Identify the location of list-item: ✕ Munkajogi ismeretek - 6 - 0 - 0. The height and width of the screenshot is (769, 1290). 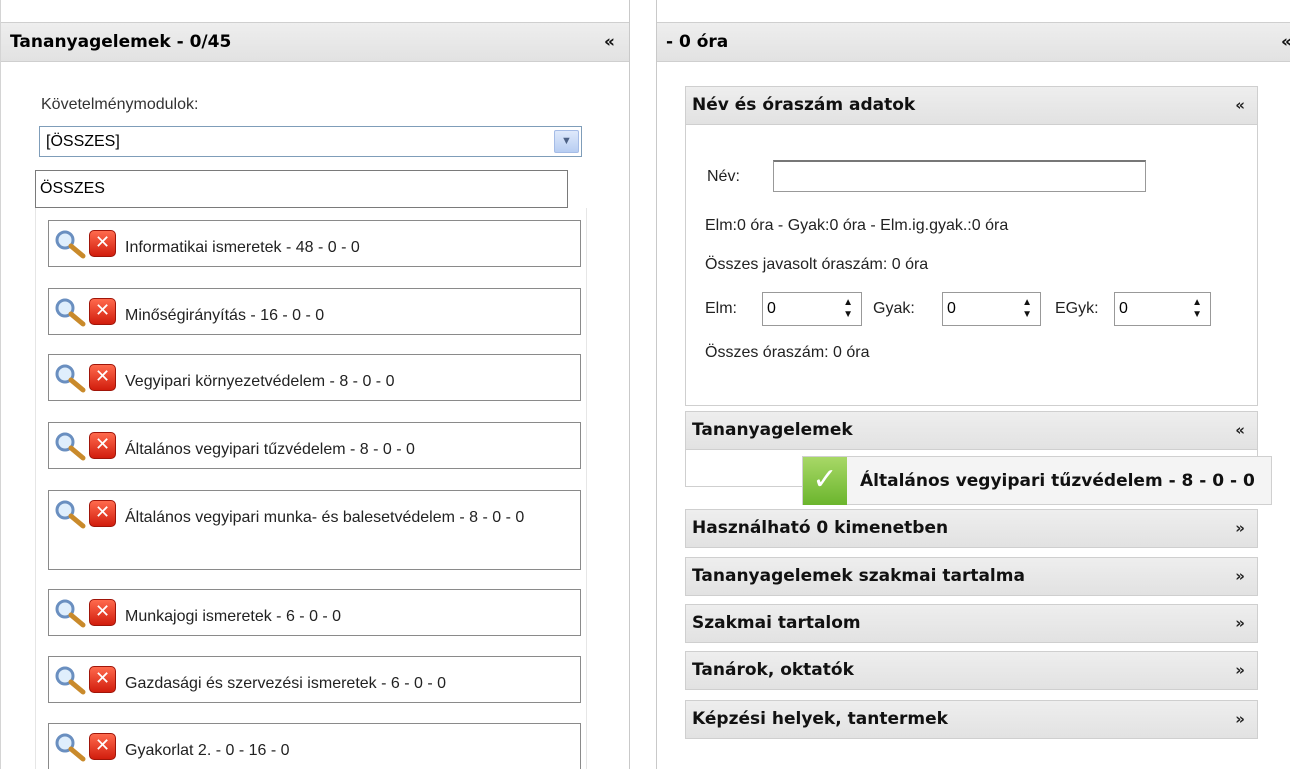
(314, 612).